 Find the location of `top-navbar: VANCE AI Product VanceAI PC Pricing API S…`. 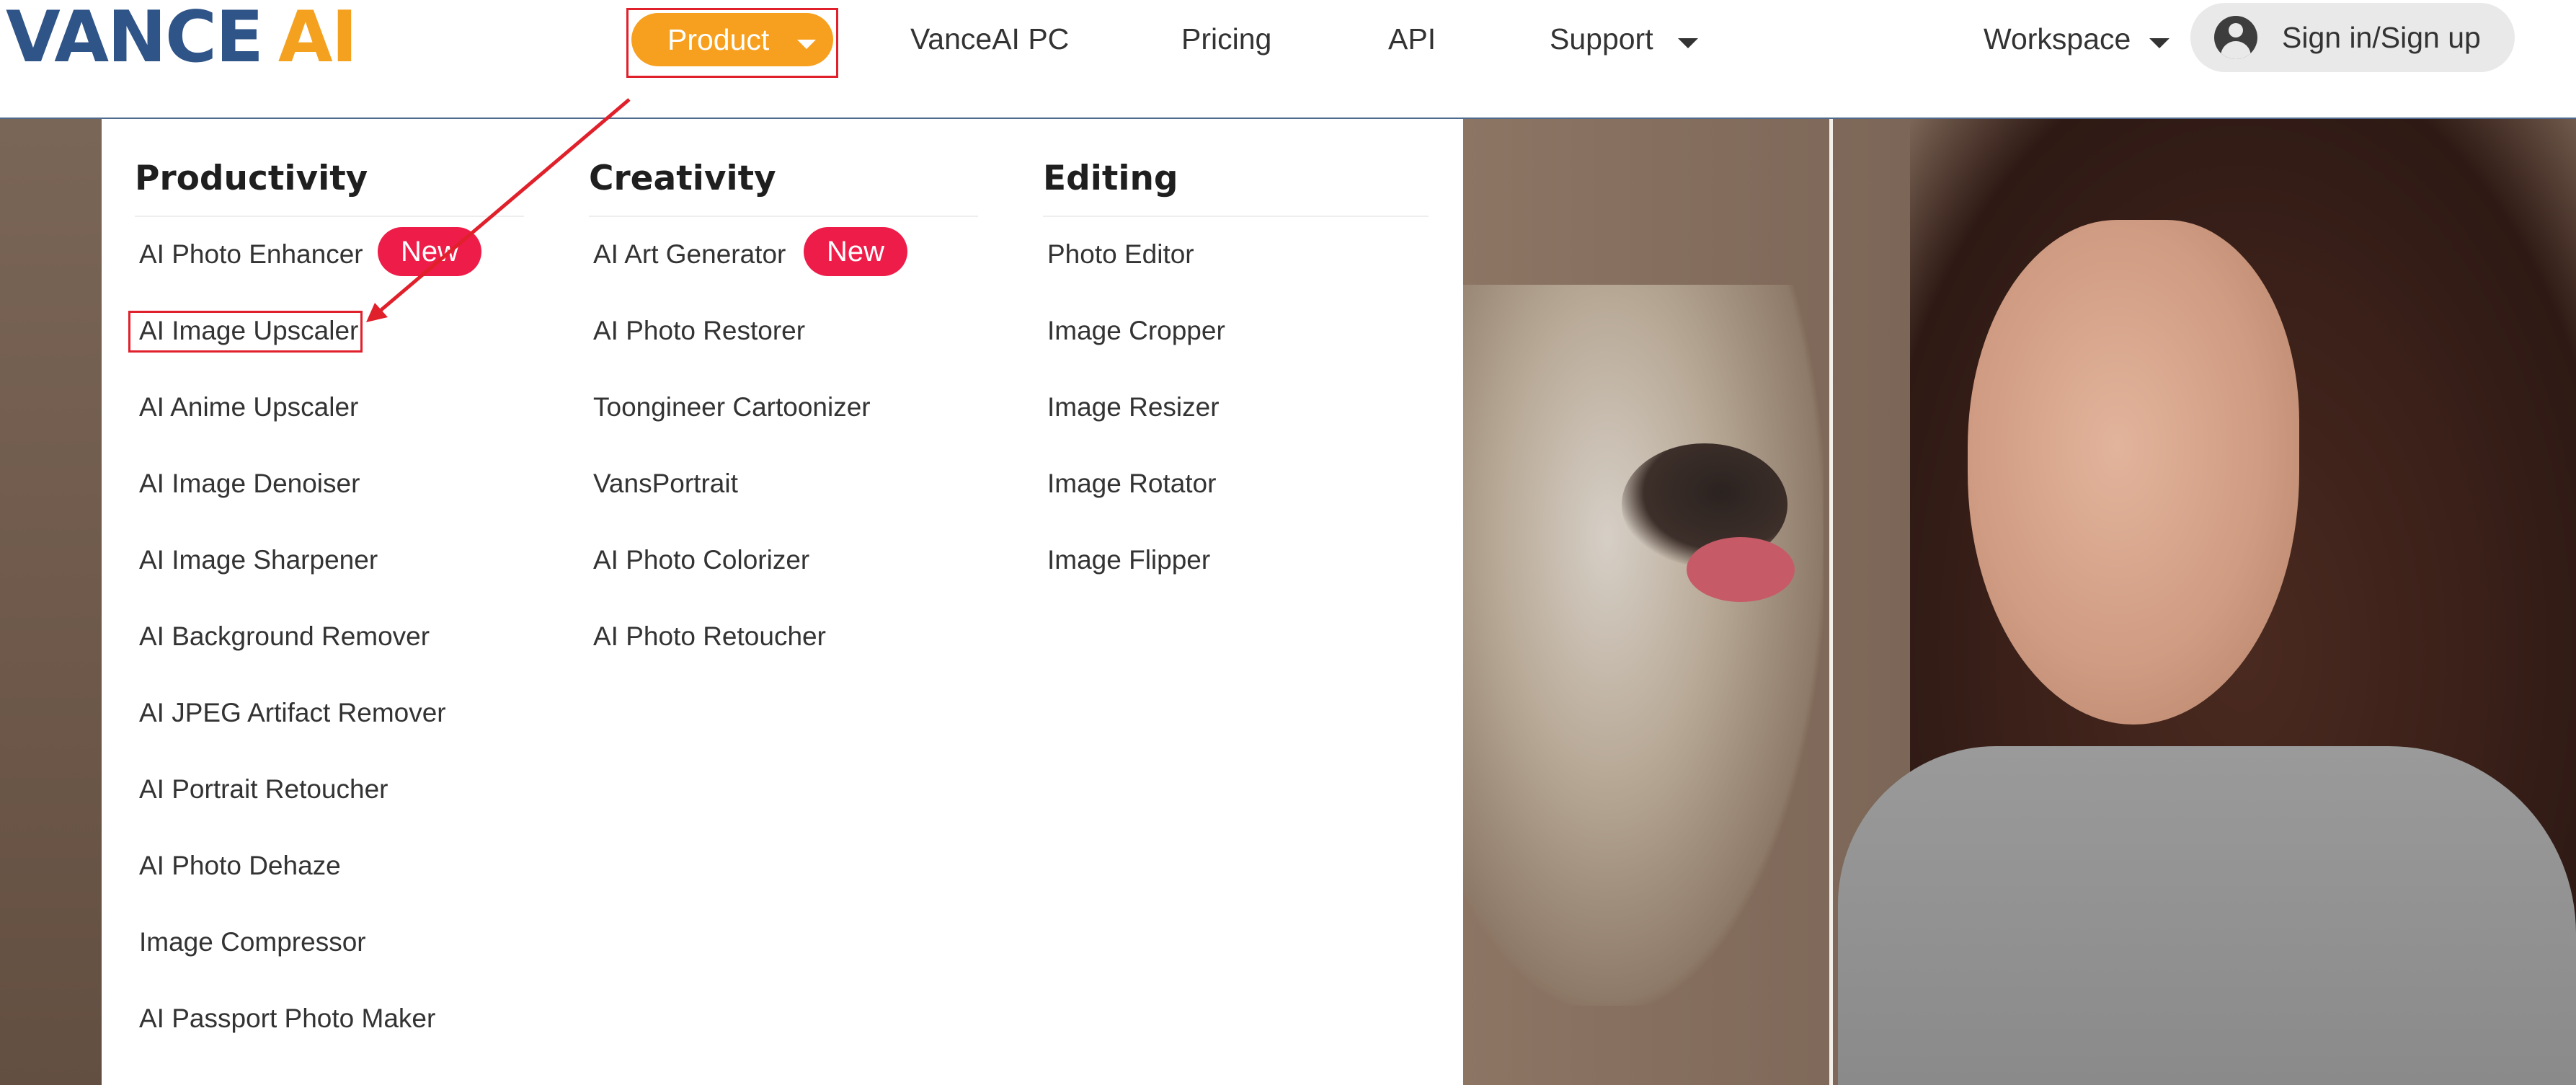

top-navbar: VANCE AI Product VanceAI PC Pricing API S… is located at coordinates (1288, 59).